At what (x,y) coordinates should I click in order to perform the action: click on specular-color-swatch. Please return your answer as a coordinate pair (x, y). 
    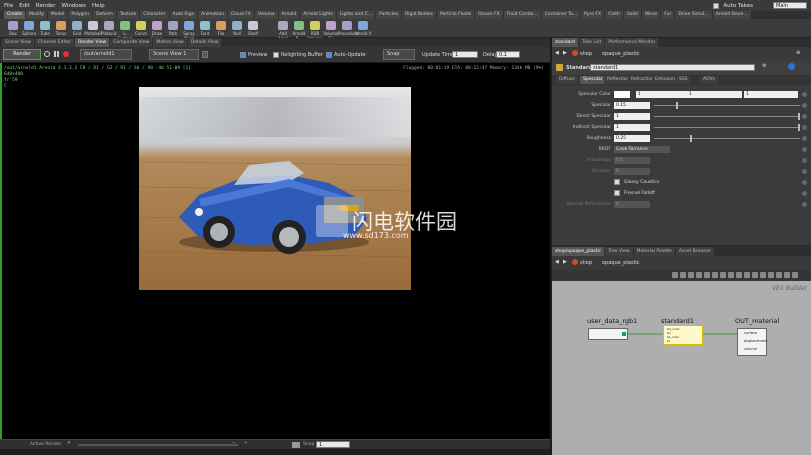
    Looking at the image, I should click on (622, 94).